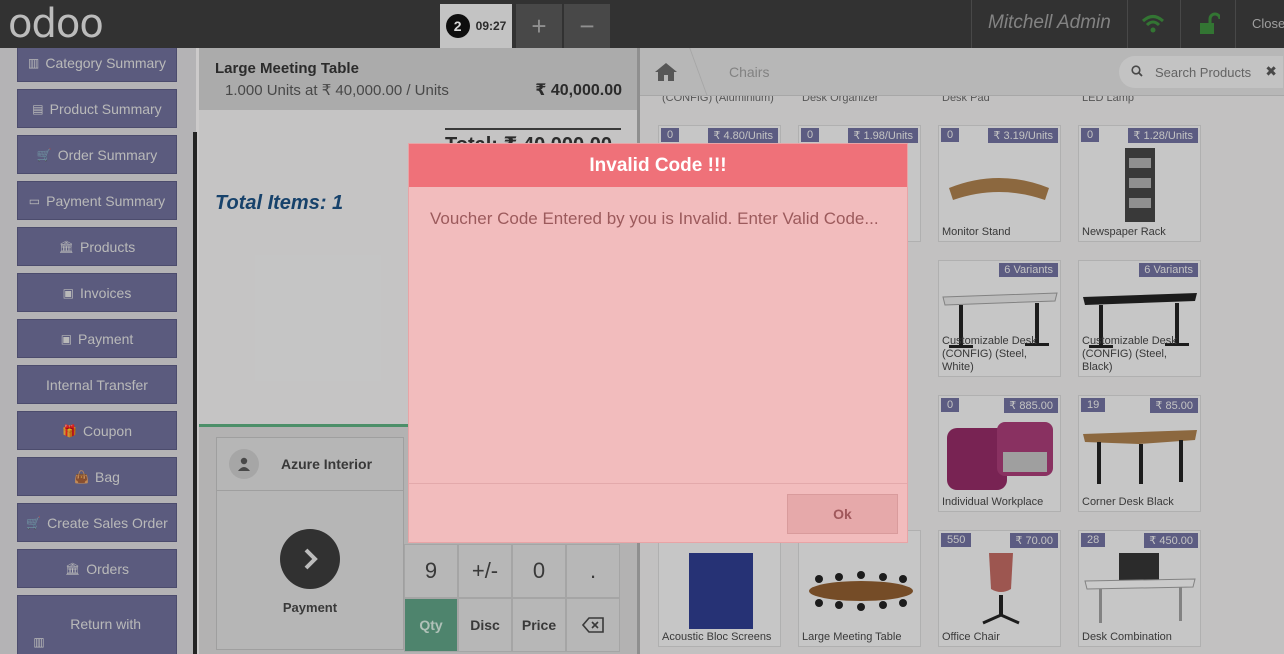 Image resolution: width=1284 pixels, height=654 pixels. What do you see at coordinates (842, 514) in the screenshot?
I see `ok-button: Ok` at bounding box center [842, 514].